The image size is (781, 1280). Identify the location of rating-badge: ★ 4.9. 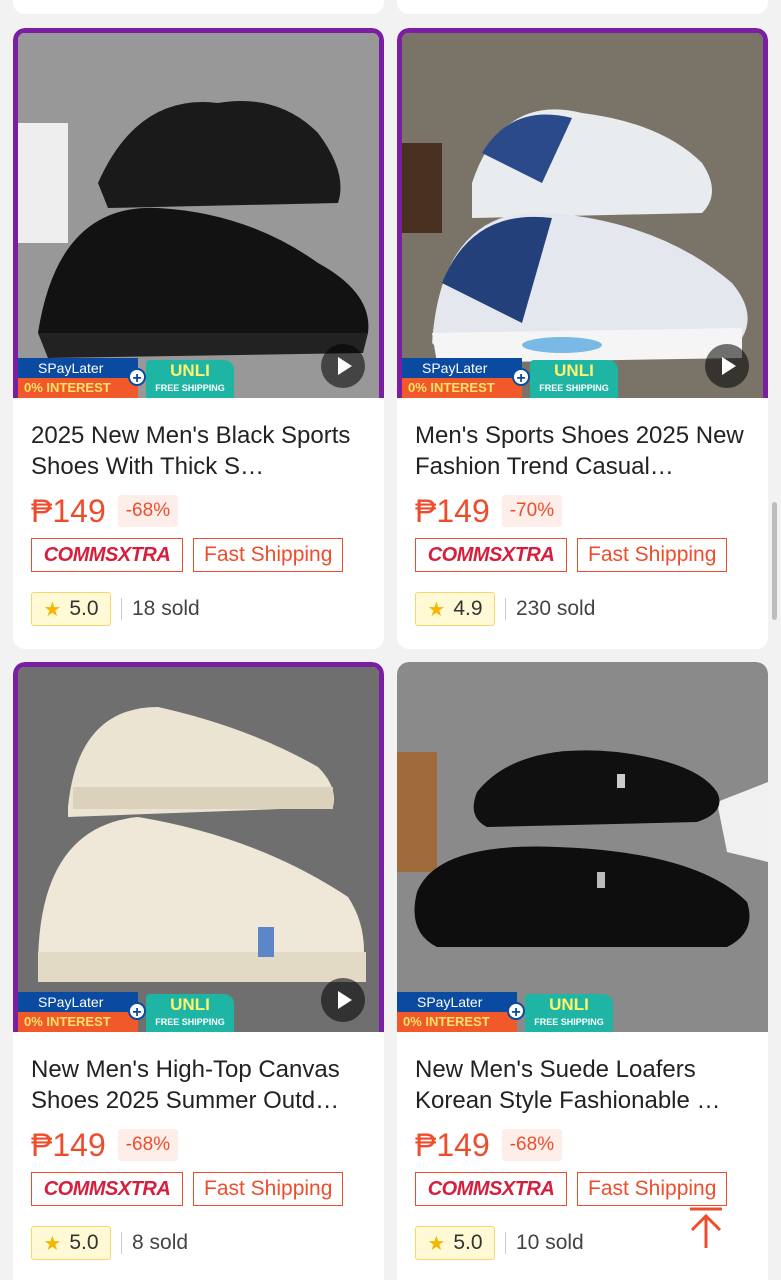
(455, 609).